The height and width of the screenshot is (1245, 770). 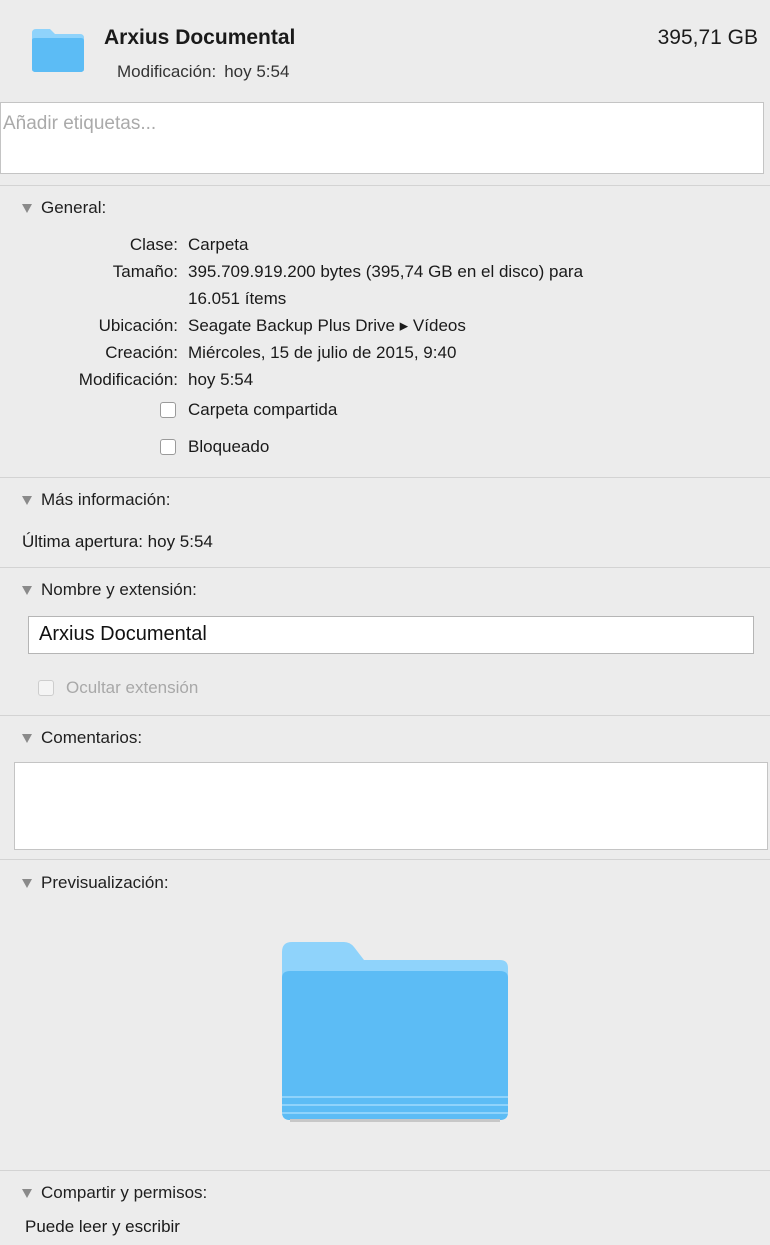 What do you see at coordinates (327, 325) in the screenshot?
I see `row-value: Seagate Backup Plus Drive ▸ Vídeos` at bounding box center [327, 325].